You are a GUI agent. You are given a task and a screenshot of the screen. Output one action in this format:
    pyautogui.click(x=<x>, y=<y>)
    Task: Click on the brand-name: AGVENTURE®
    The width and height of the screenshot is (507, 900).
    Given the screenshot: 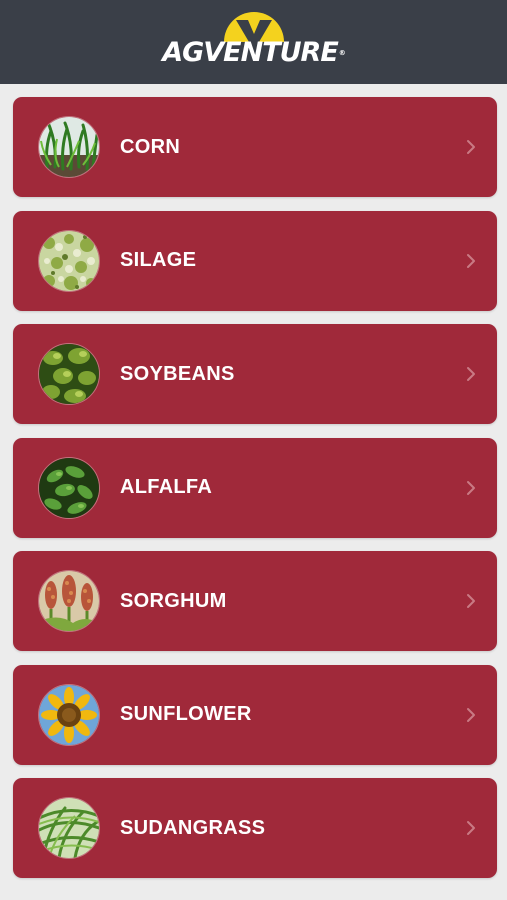 What is the action you would take?
    pyautogui.click(x=254, y=52)
    